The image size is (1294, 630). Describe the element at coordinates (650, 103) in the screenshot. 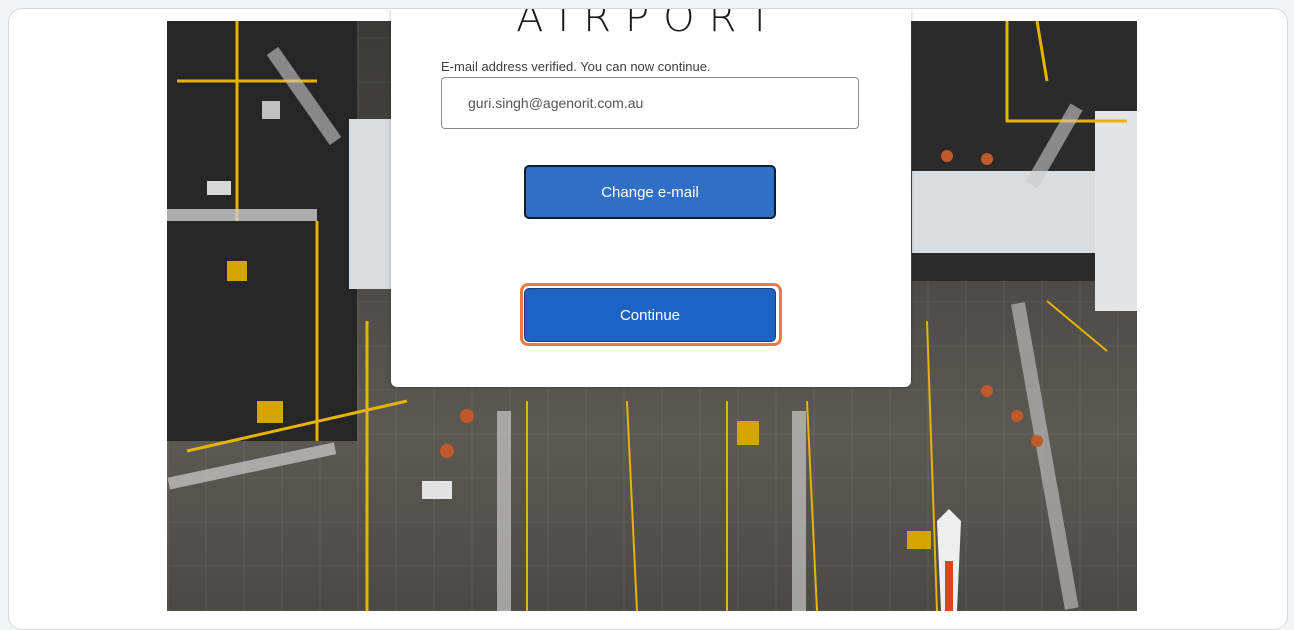

I see `email-field` at that location.